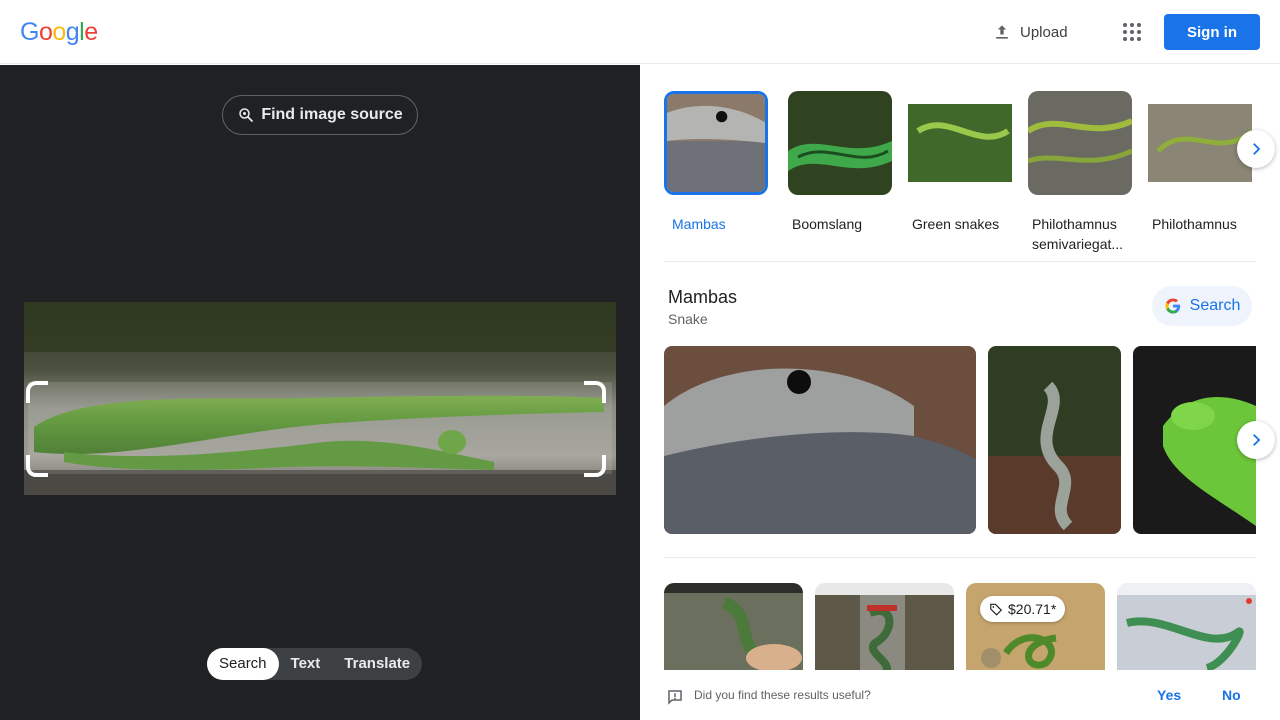  Describe the element at coordinates (1172, 306) in the screenshot. I see `google-g-icon` at that location.